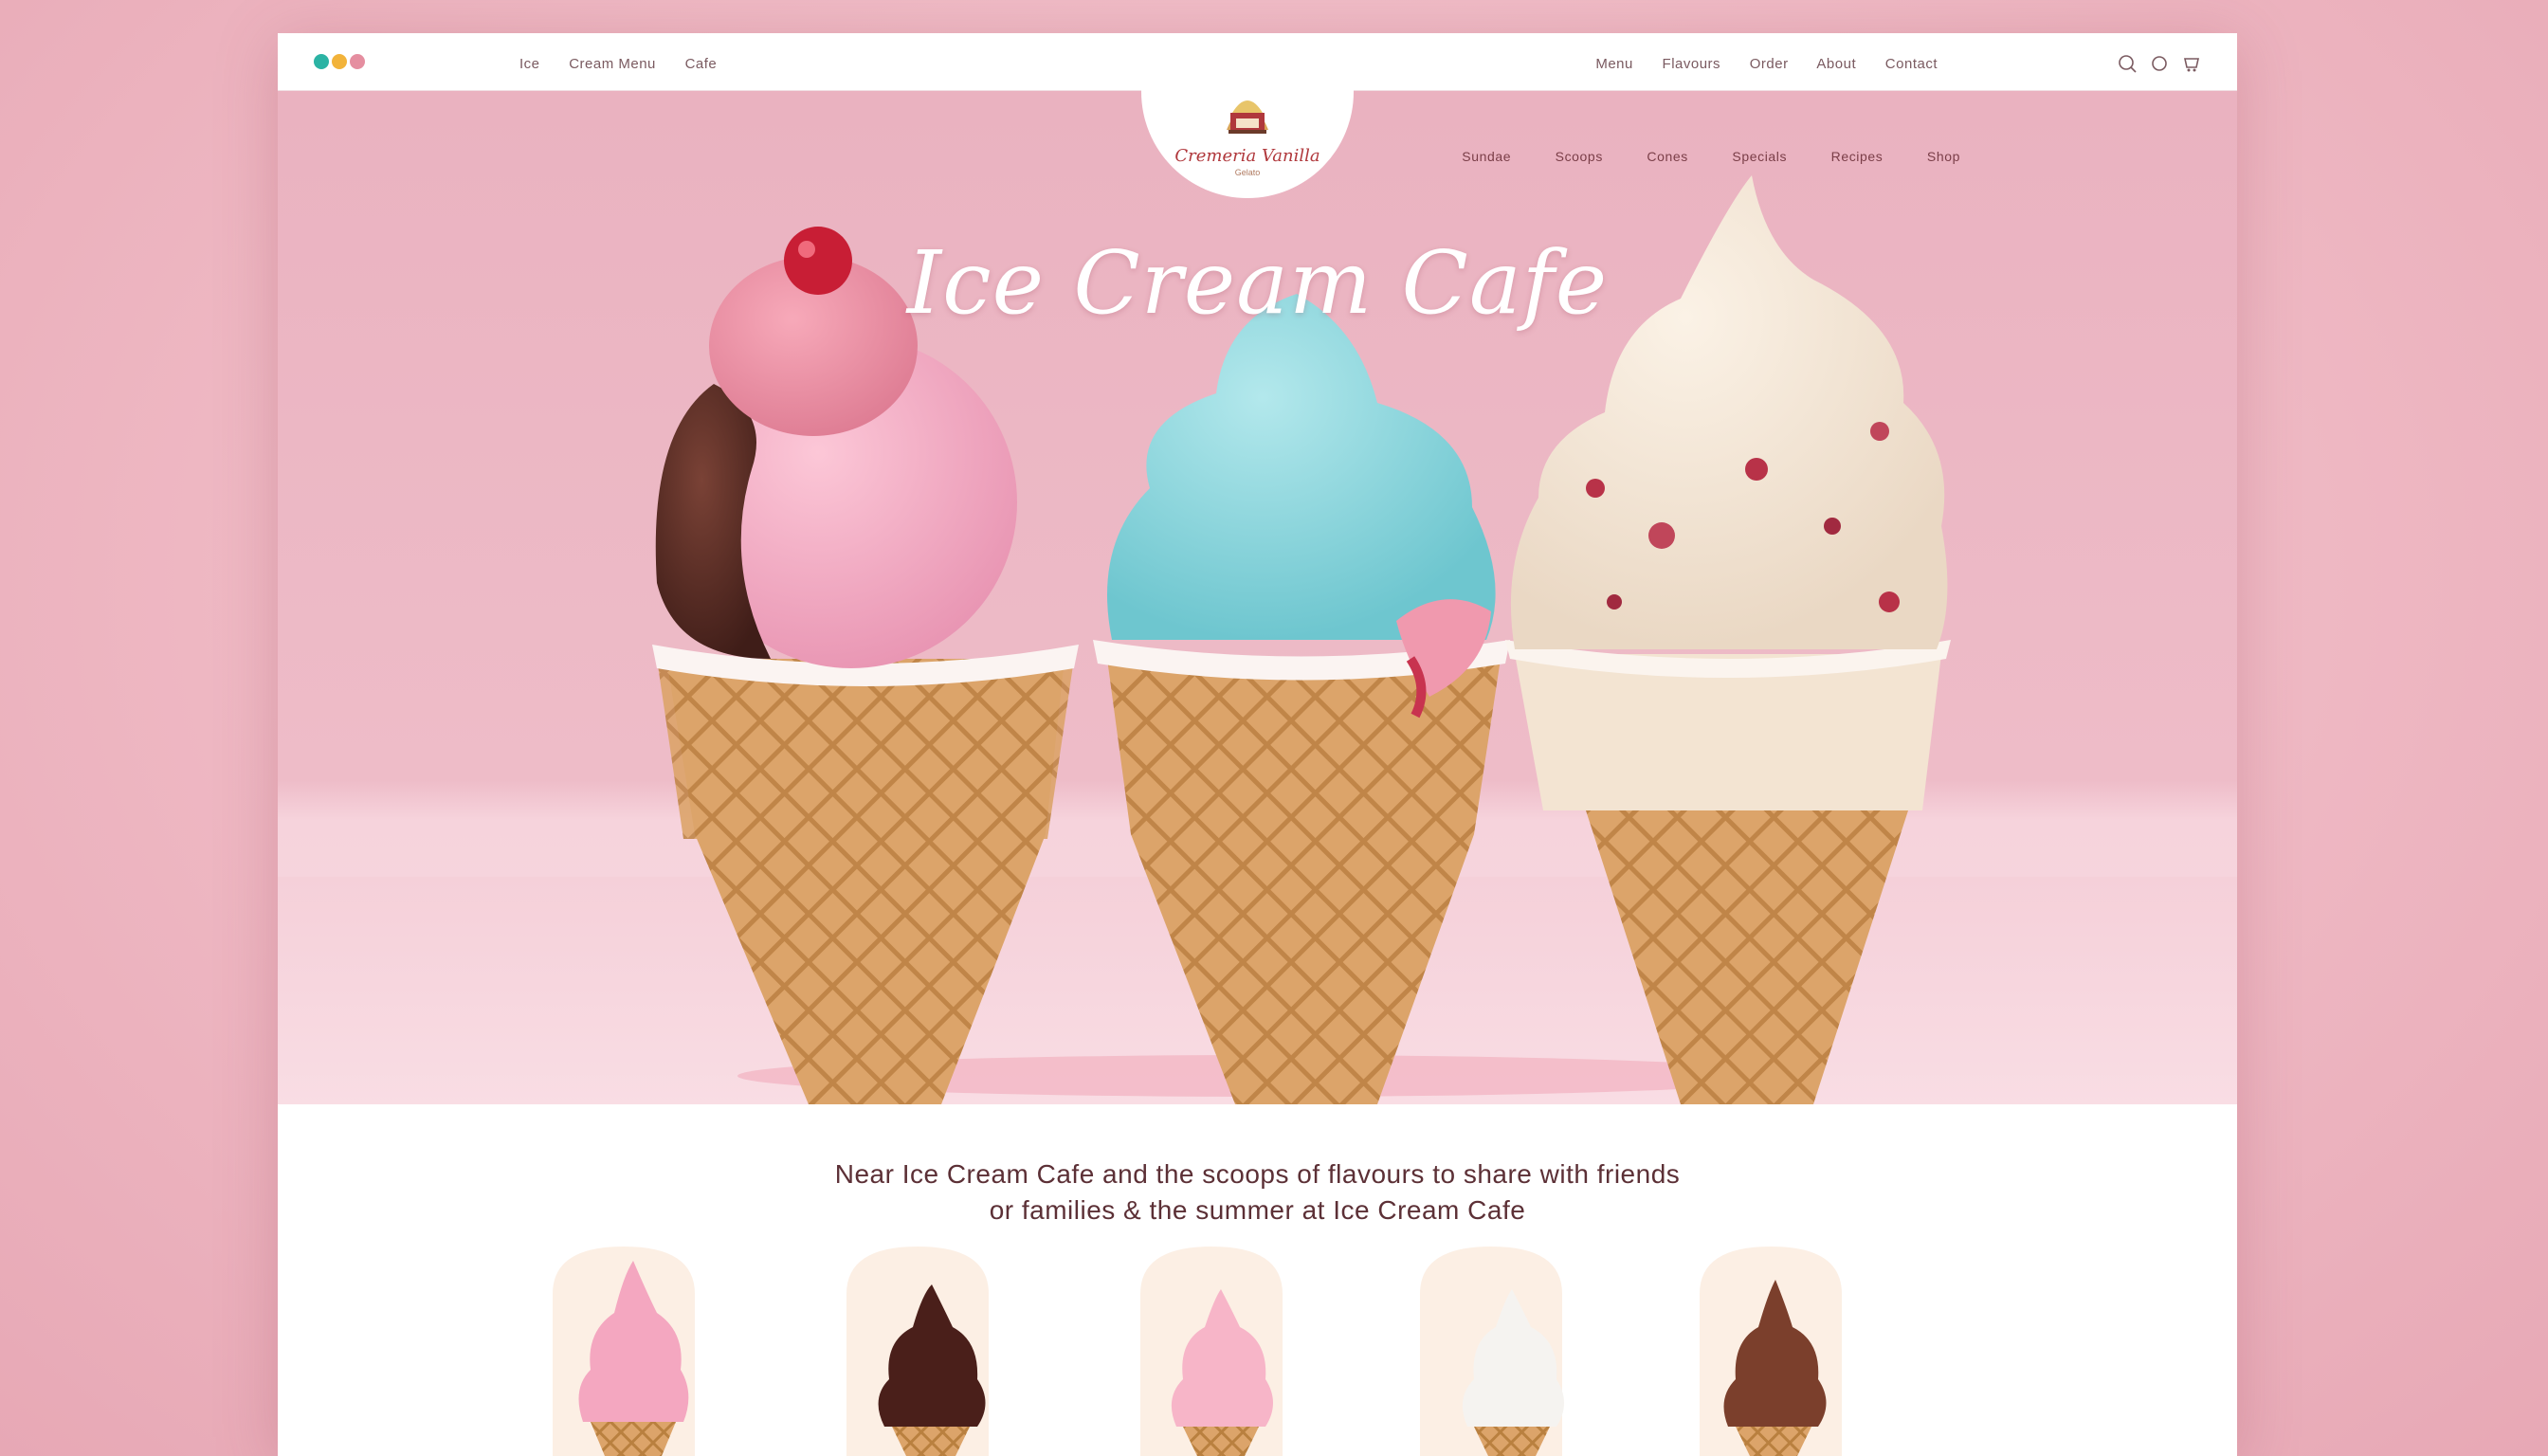  I want to click on hero-nav-item: Scoops, so click(1579, 156).